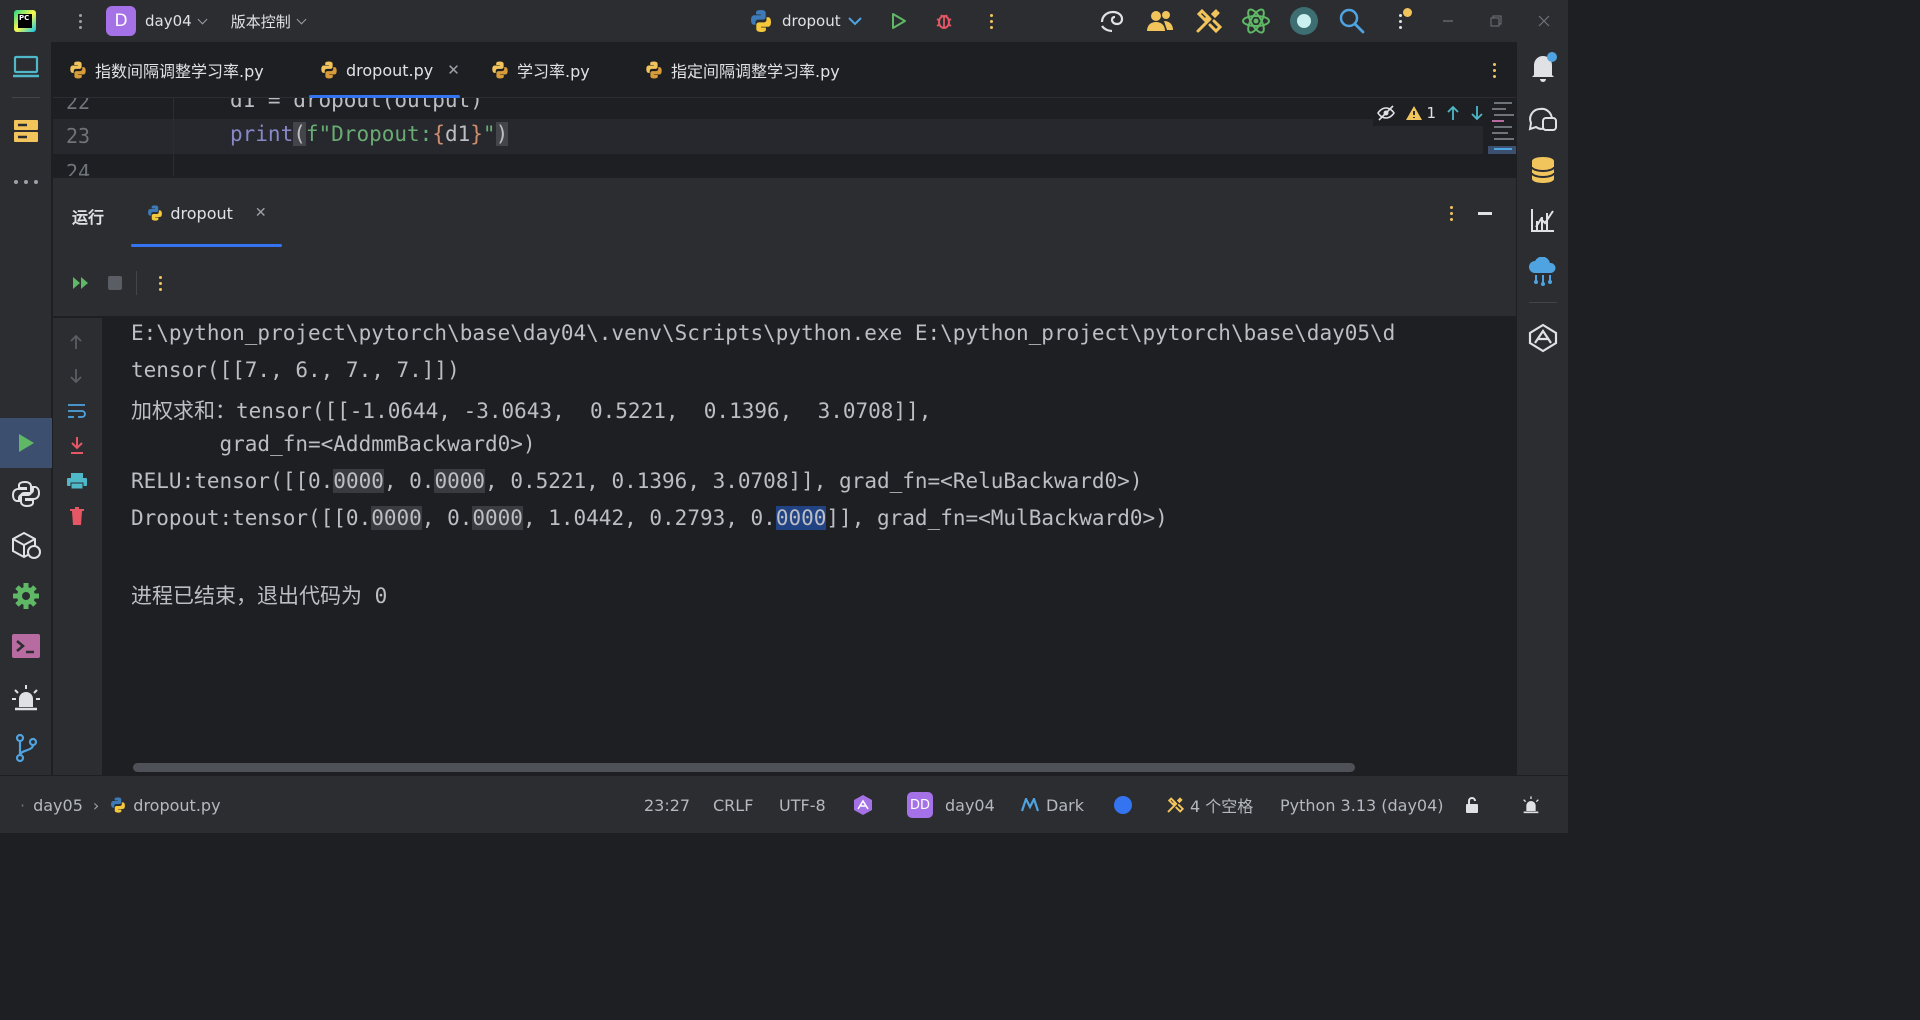  Describe the element at coordinates (76, 376) in the screenshot. I see `scroll-down-icon` at that location.